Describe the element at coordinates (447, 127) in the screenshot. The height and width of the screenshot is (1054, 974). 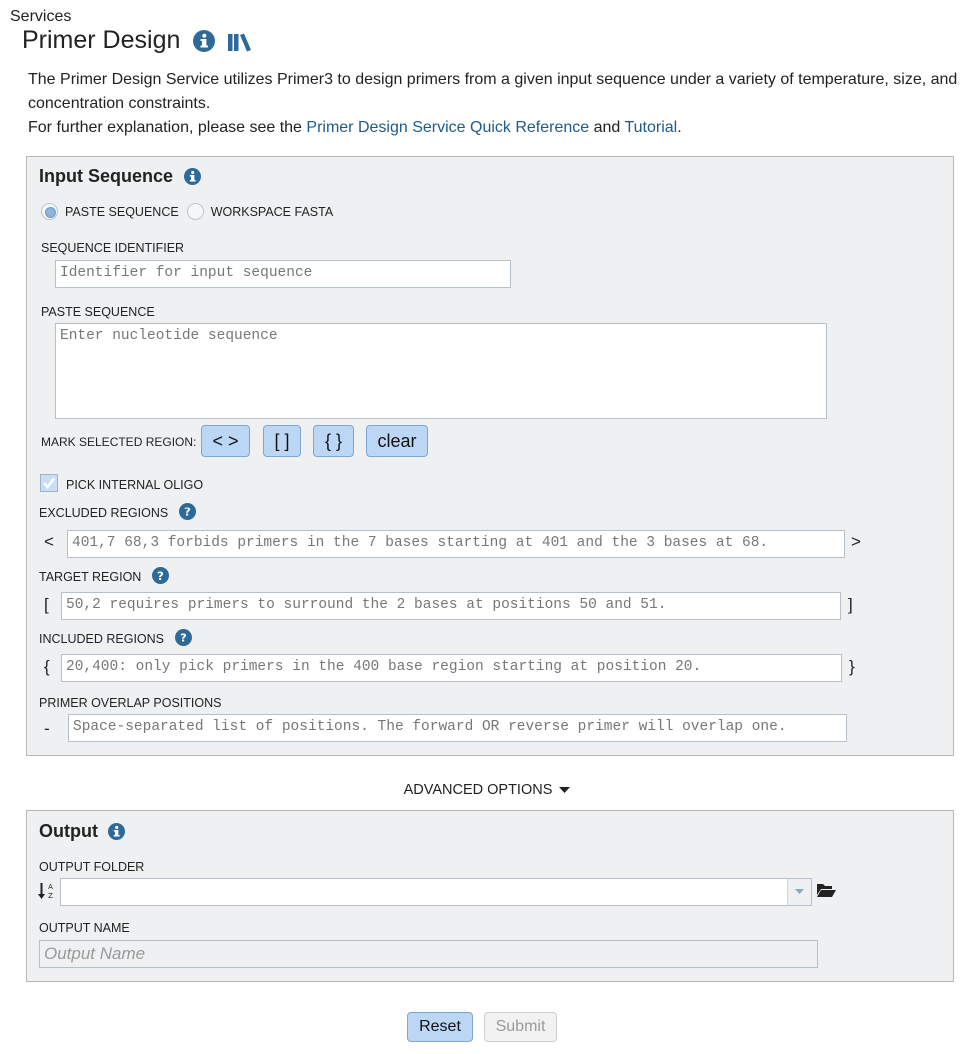
I see `quick-reference-link: Primer Design Service Quick Reference` at that location.